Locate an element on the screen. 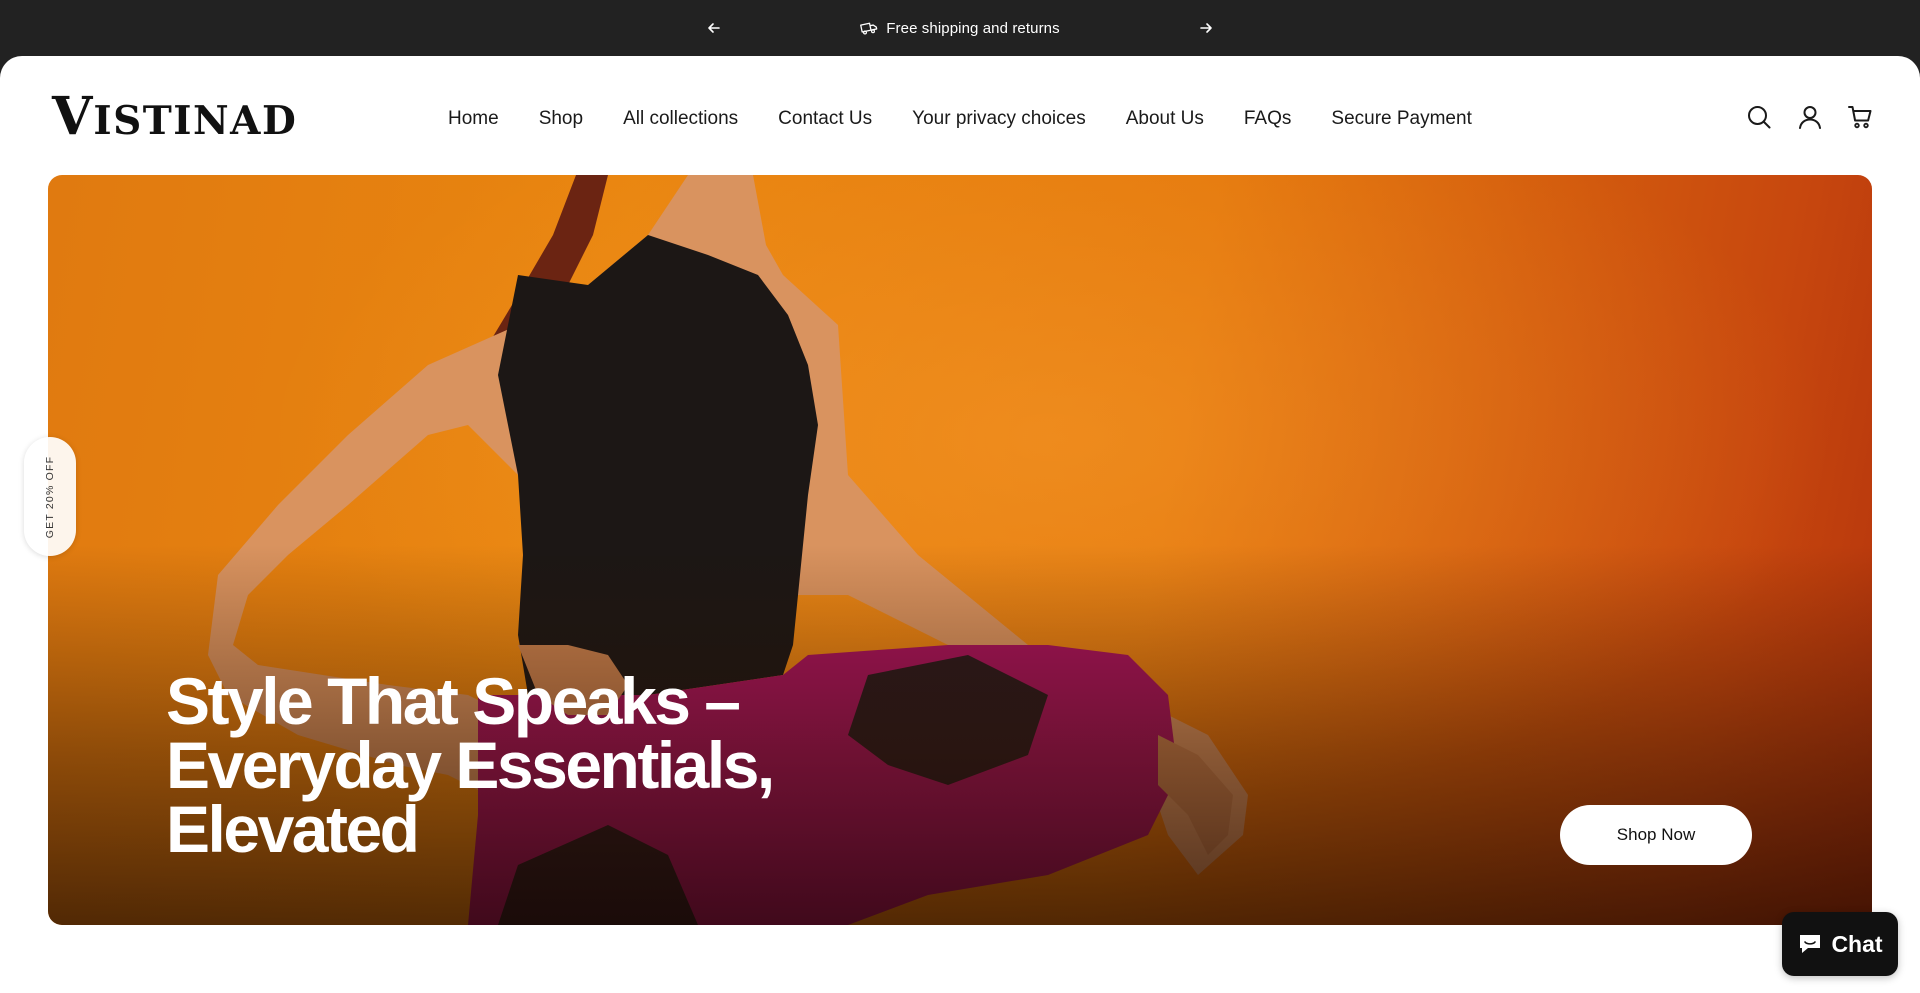 This screenshot has height=993, width=1920. logo-initial: V is located at coordinates (73, 116).